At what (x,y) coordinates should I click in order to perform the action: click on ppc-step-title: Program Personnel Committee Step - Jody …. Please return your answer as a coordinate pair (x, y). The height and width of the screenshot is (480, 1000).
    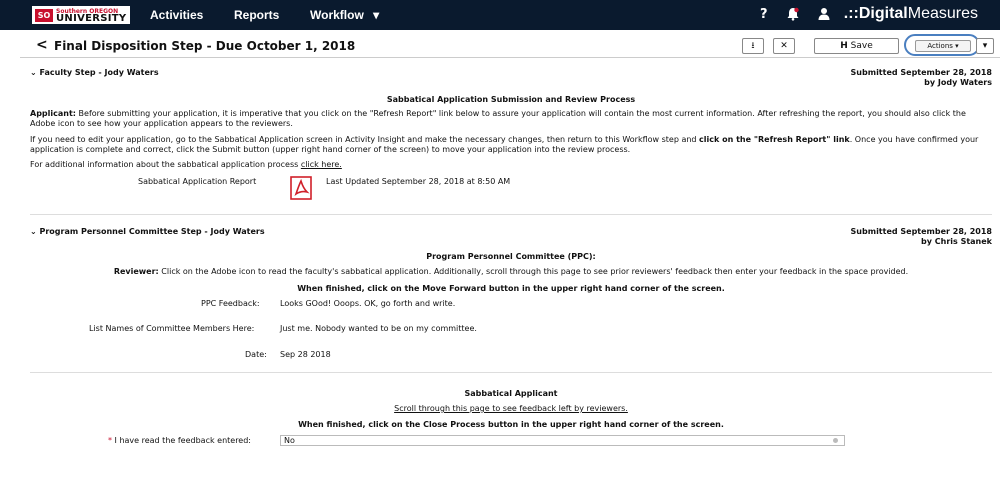
    Looking at the image, I should click on (152, 231).